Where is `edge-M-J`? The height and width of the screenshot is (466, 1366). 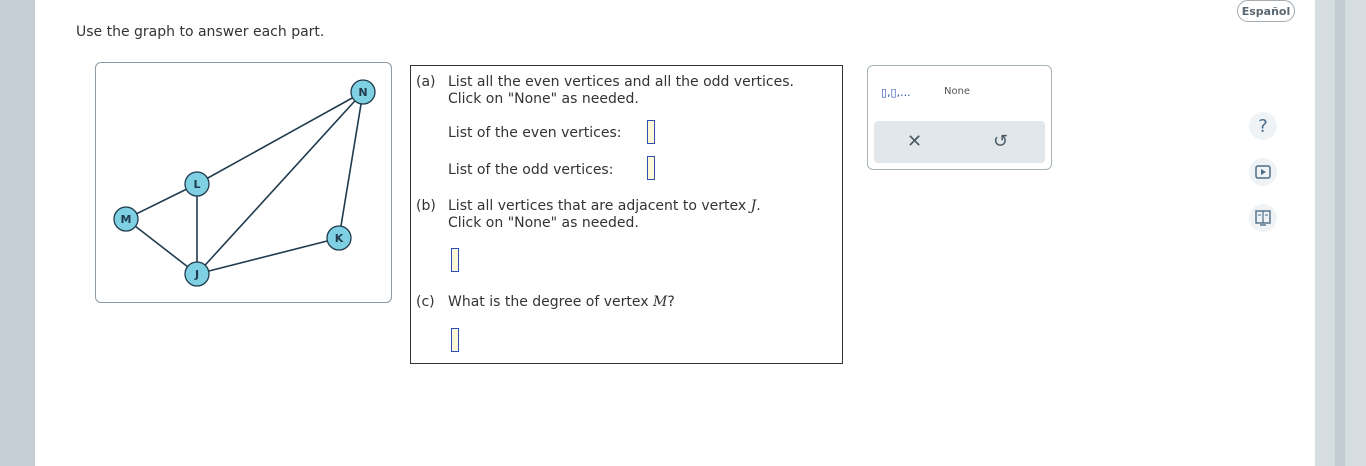 edge-M-J is located at coordinates (161, 246).